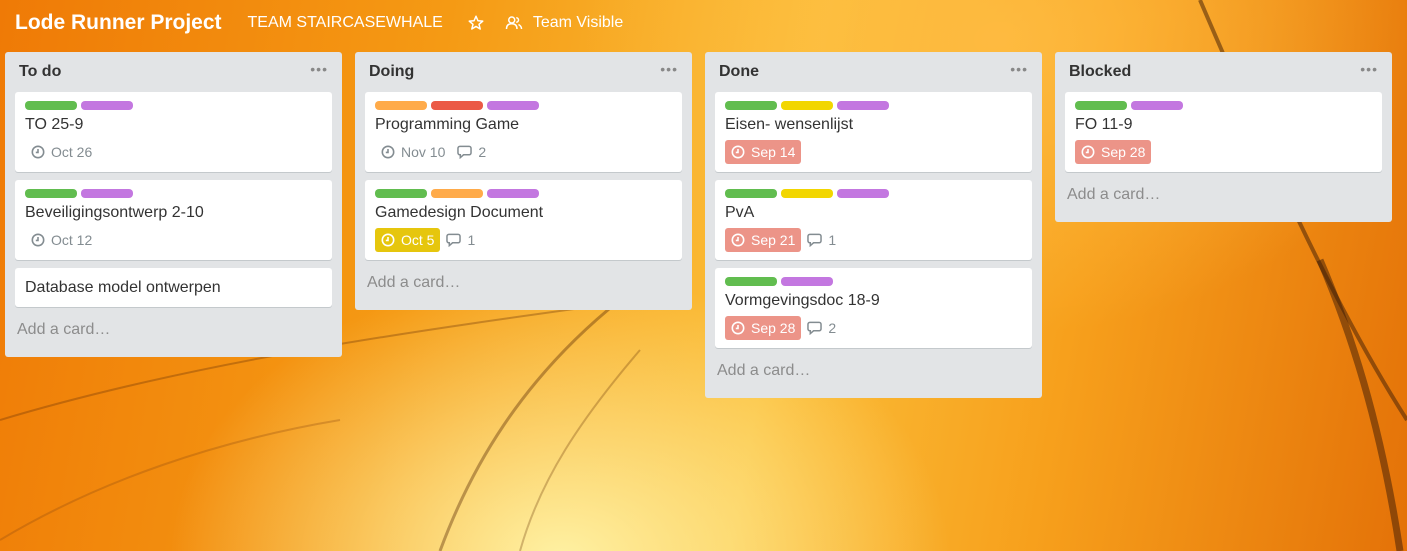 This screenshot has height=551, width=1407. What do you see at coordinates (873, 132) in the screenshot?
I see `card-eisen-wensenlijst: Eisen- wensenlijst Sep 14` at bounding box center [873, 132].